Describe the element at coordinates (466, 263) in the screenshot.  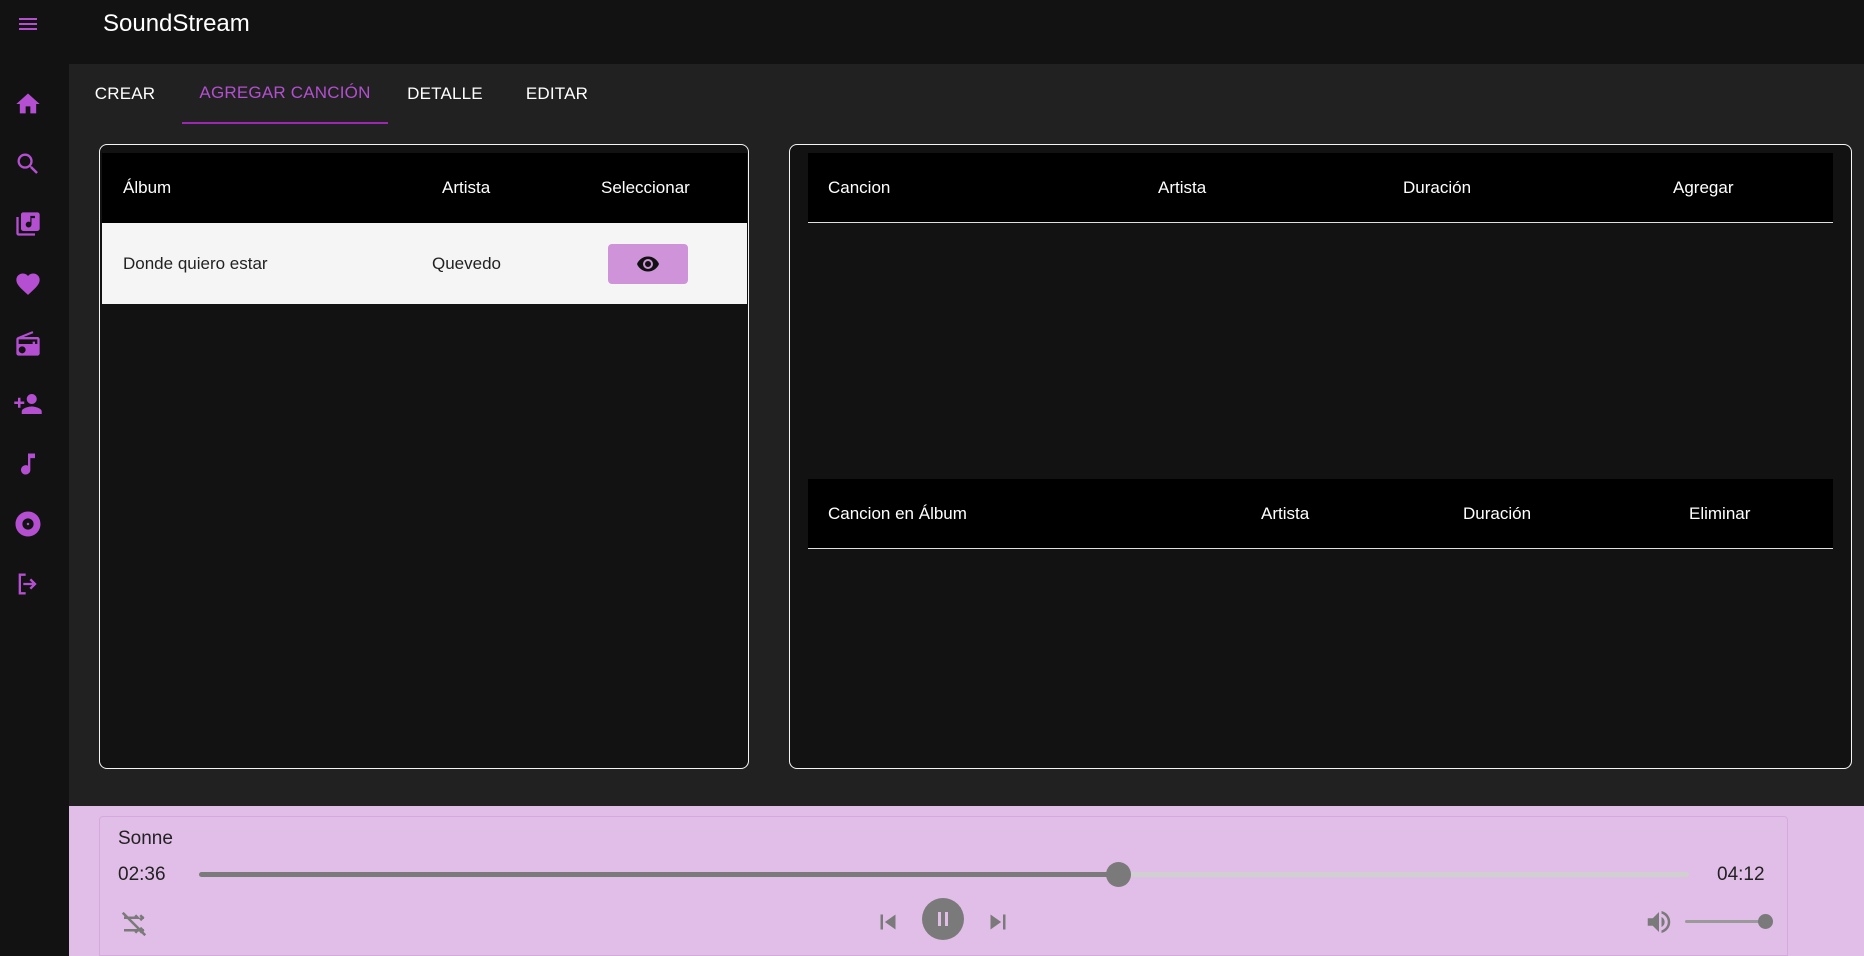
I see `album-artist: Quevedo` at that location.